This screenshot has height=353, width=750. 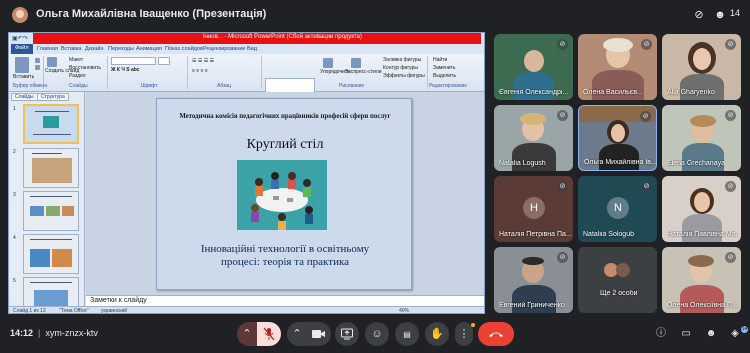 I want to click on avatar-letter: N, so click(x=618, y=208).